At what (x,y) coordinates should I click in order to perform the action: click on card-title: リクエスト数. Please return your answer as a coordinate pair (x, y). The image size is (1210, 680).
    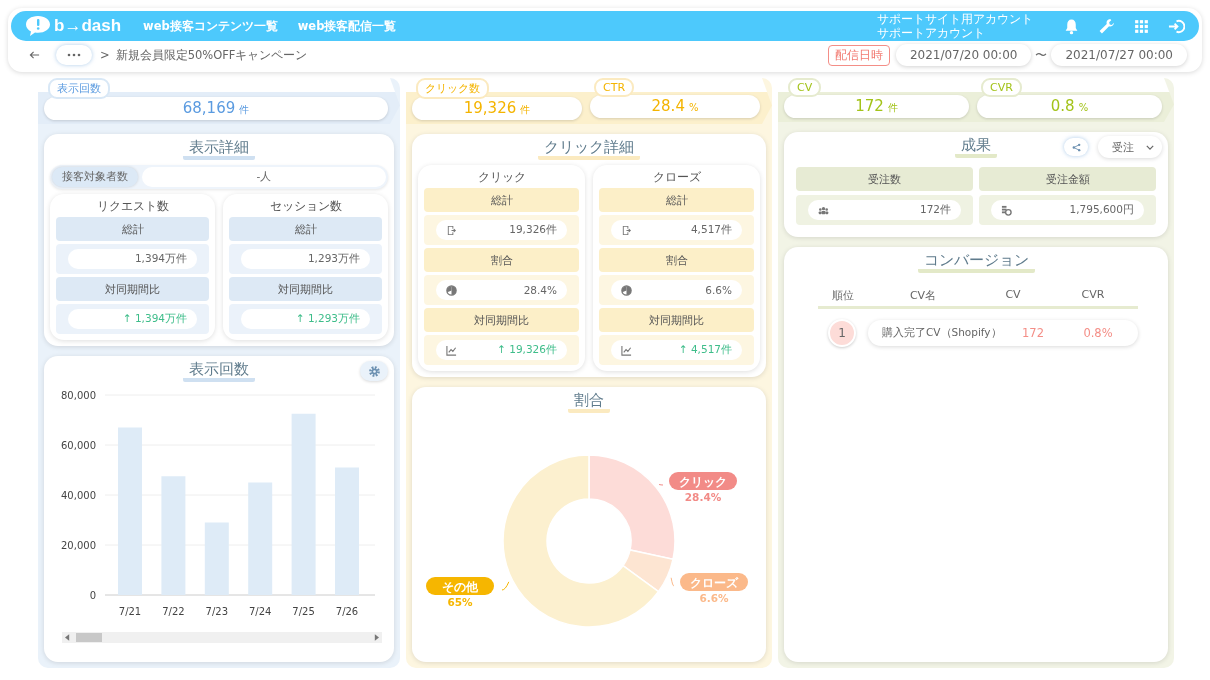
    Looking at the image, I should click on (132, 206).